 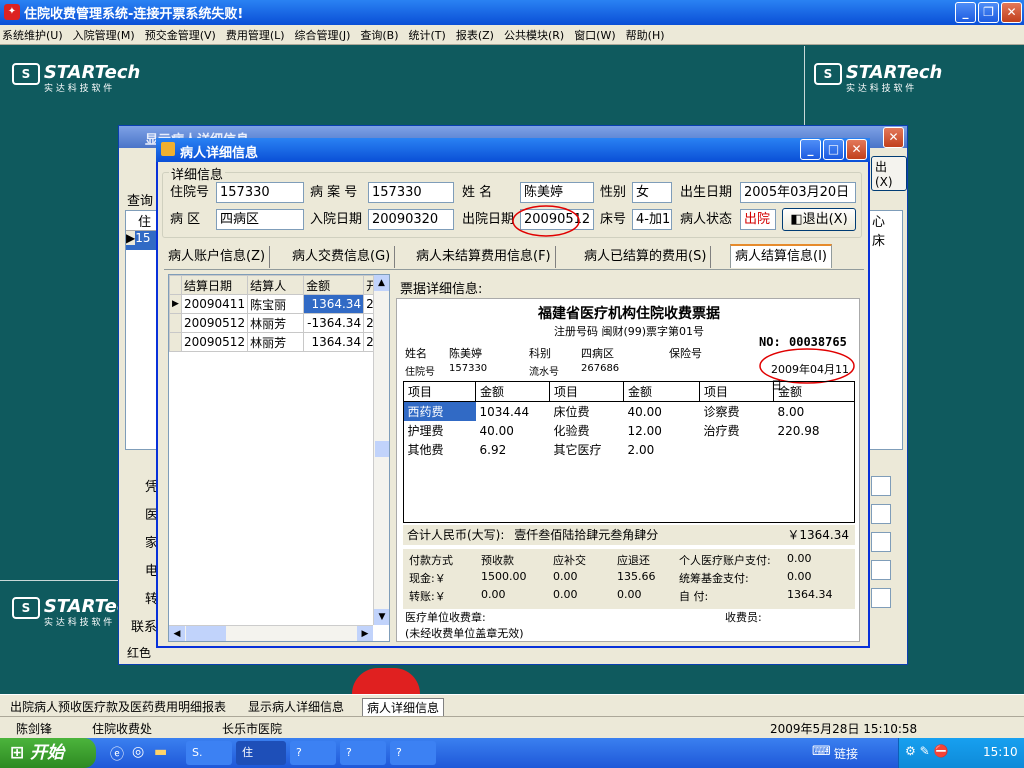 What do you see at coordinates (781, 256) in the screenshot?
I see `tab-settlement: 病人结算信息(I)` at bounding box center [781, 256].